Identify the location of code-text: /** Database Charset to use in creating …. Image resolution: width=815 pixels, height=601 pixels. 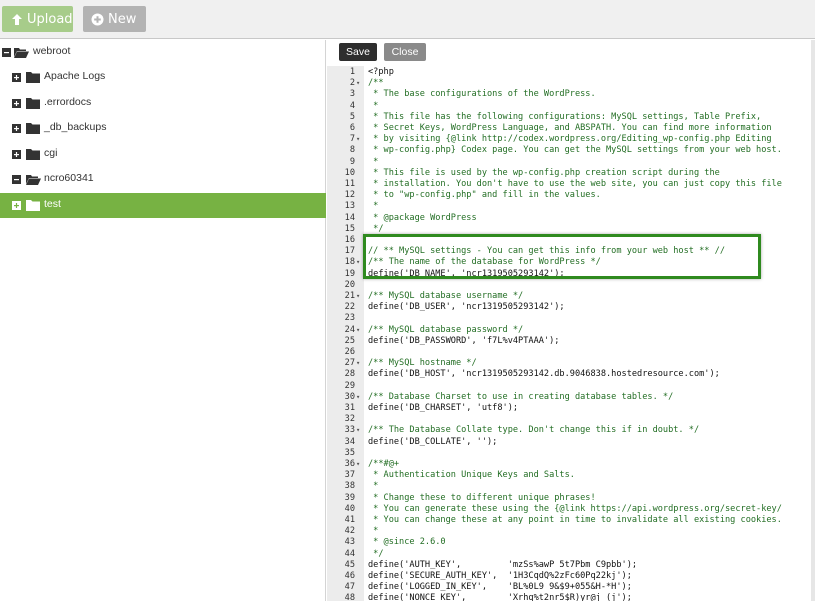
(521, 396).